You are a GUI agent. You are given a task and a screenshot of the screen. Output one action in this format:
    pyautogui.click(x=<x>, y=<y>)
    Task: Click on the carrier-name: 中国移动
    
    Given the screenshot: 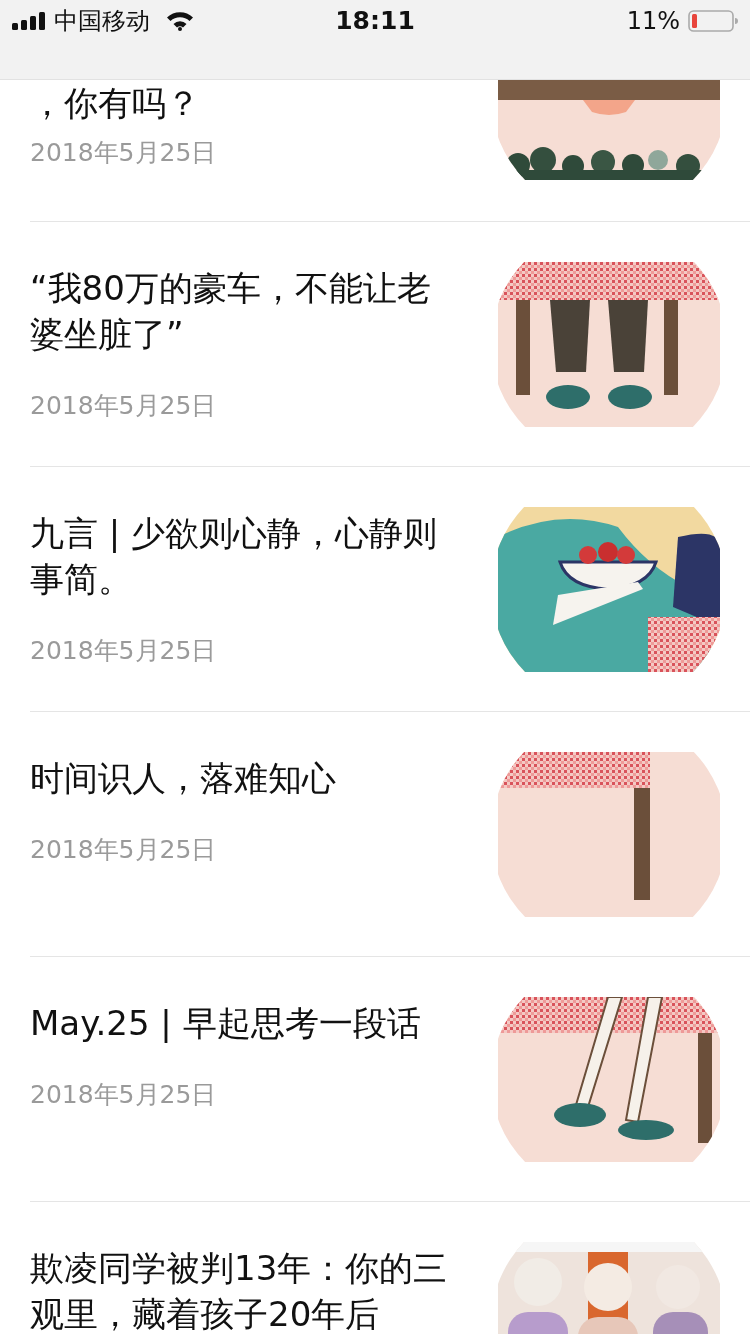 What is the action you would take?
    pyautogui.click(x=102, y=21)
    